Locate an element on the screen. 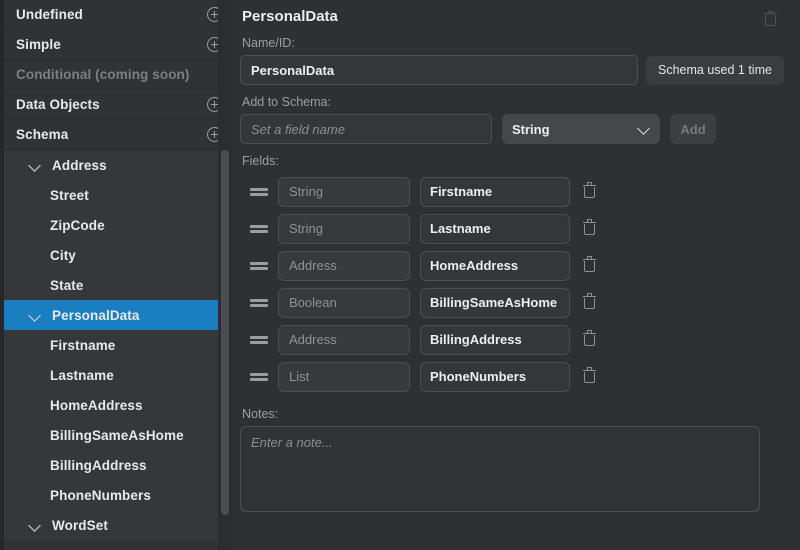 This screenshot has height=550, width=800. sidebar-item-personaldata: PersonalData is located at coordinates (118, 315).